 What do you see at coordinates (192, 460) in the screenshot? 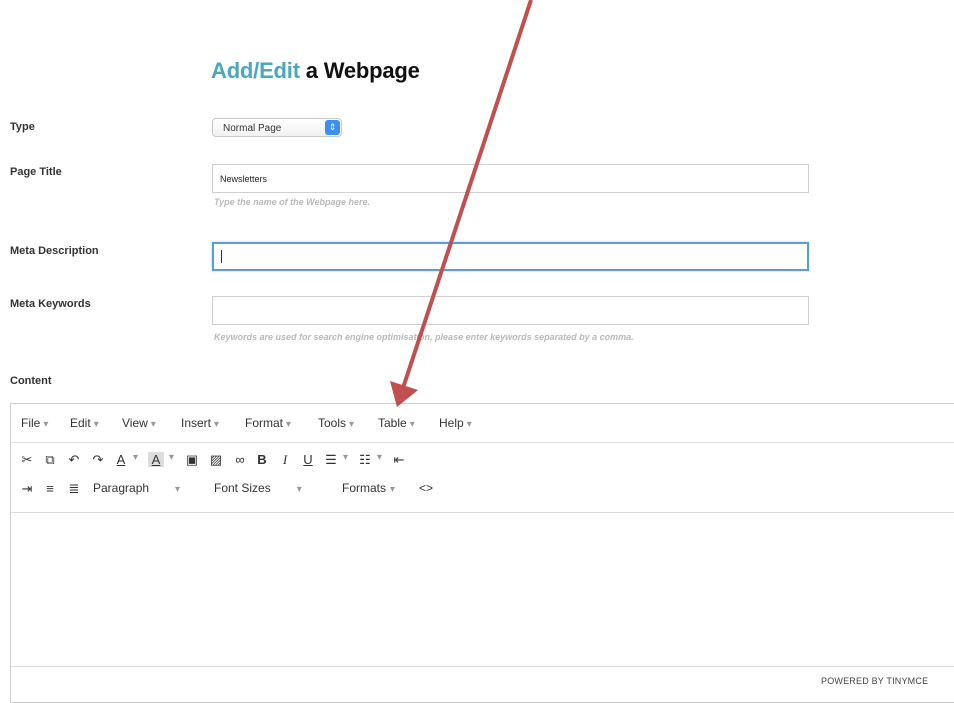
I see `media-icon: ▣` at bounding box center [192, 460].